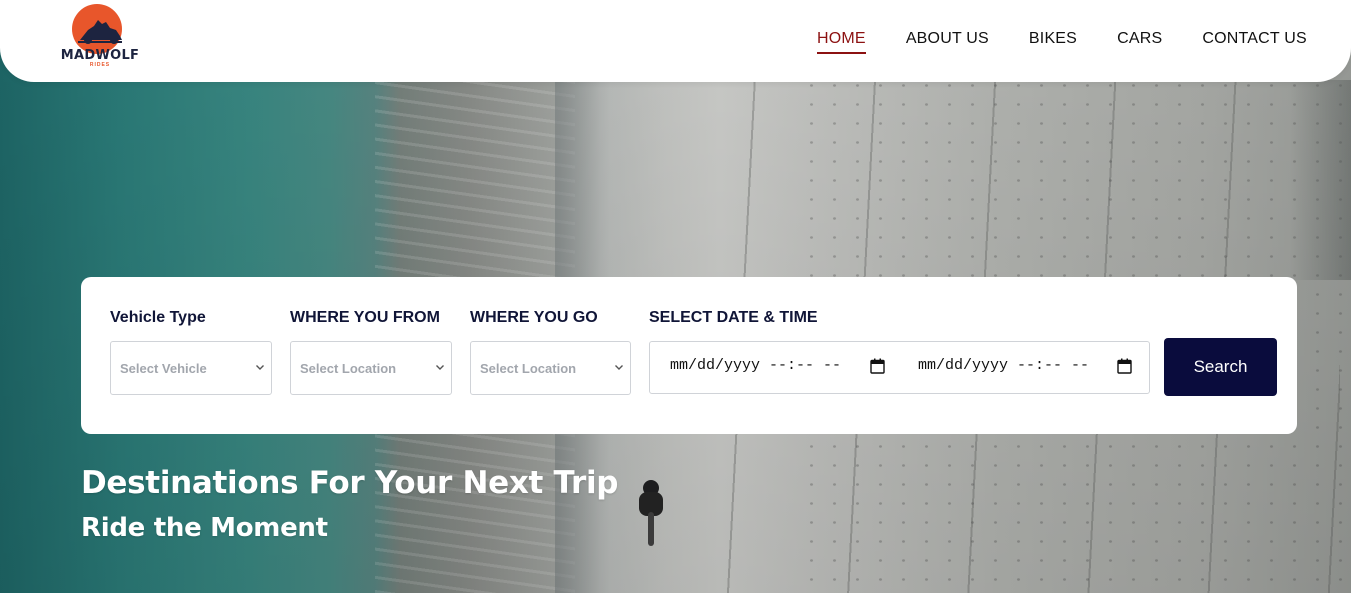  Describe the element at coordinates (163, 368) in the screenshot. I see `vehicle-select-placeholder: Select Vehicle` at that location.